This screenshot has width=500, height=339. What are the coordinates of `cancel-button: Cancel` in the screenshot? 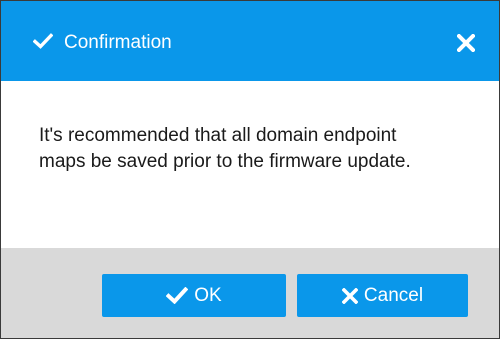 It's located at (382, 295).